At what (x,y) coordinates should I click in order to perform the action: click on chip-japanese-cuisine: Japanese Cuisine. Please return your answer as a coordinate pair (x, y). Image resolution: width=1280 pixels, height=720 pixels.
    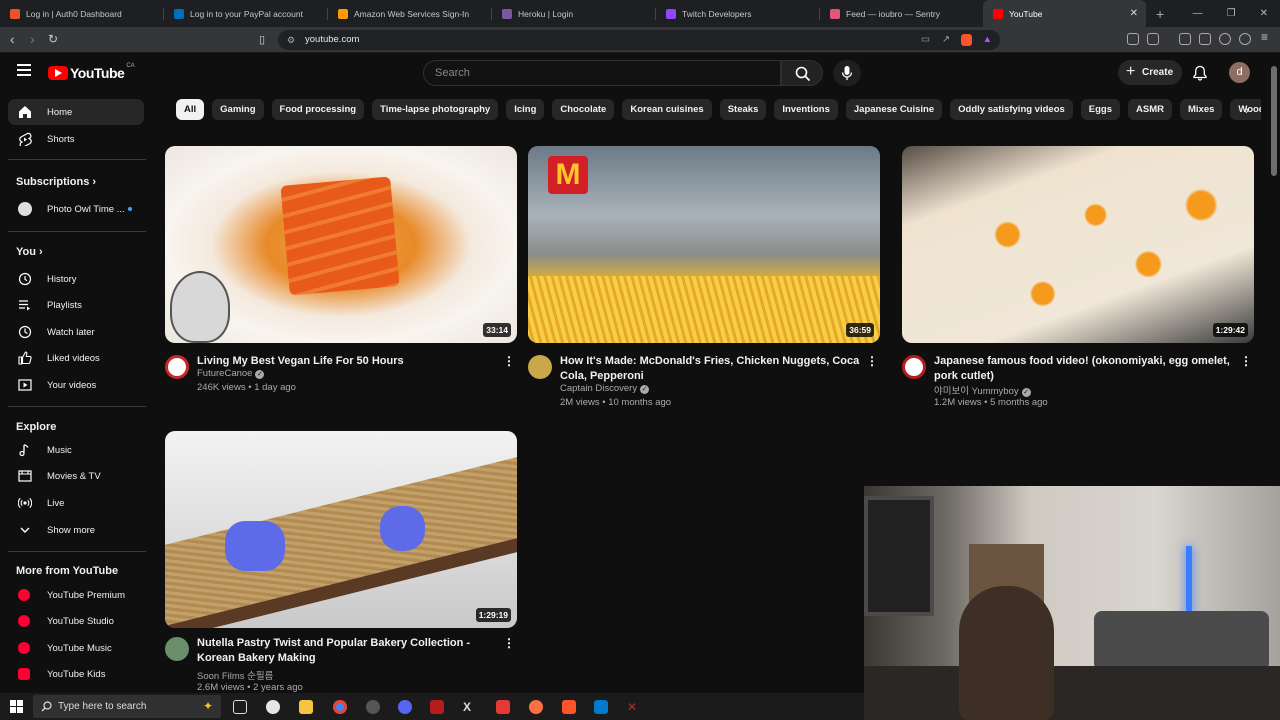
    Looking at the image, I should click on (894, 109).